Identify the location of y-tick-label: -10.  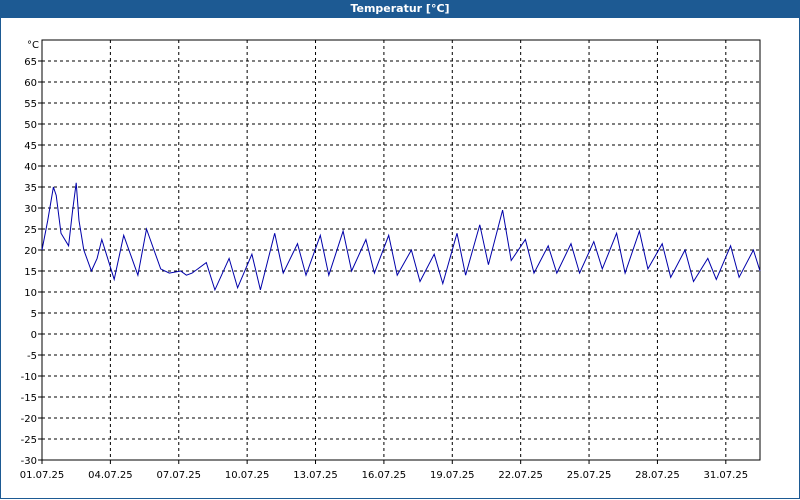
(29, 377).